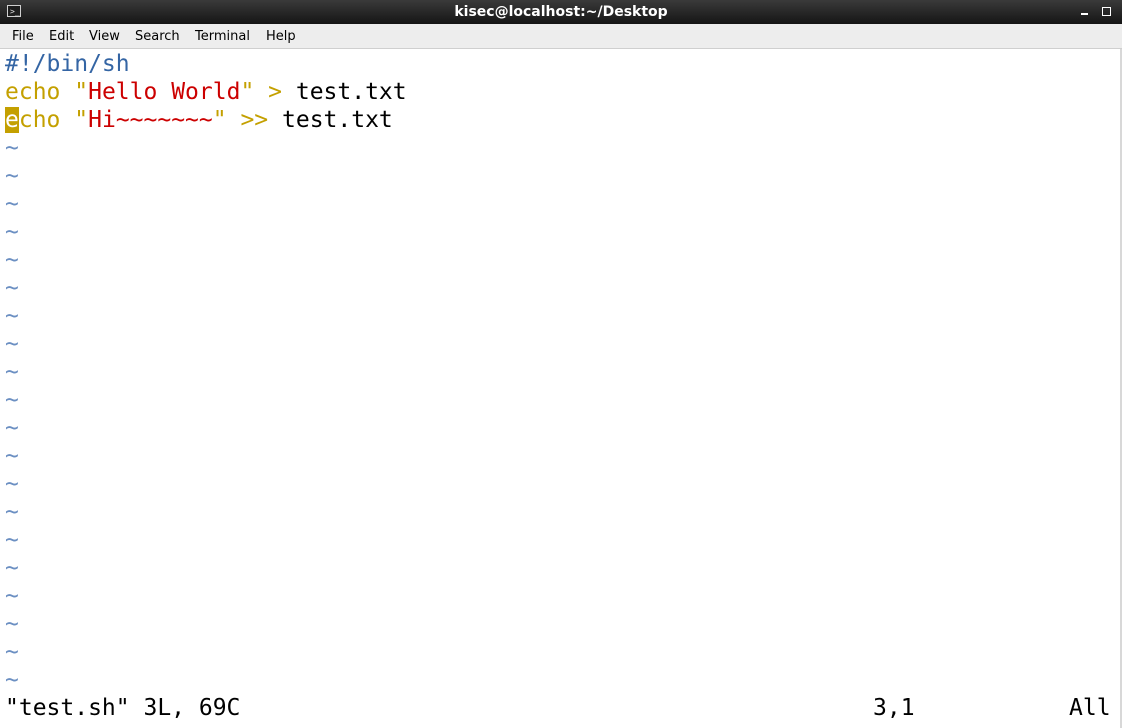 This screenshot has width=1122, height=728. I want to click on title-bar: >_ kisec@localhost:~/Desktop, so click(561, 12).